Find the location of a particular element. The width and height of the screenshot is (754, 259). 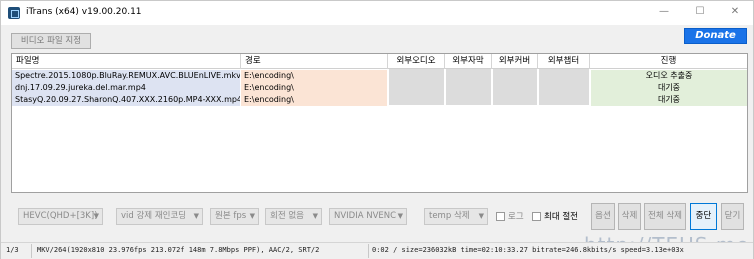

encoder-select-value: NVIDIA NVENC is located at coordinates (365, 216).